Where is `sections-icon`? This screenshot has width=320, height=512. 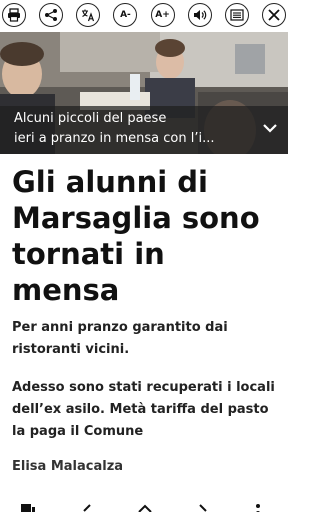
sections-icon is located at coordinates (28, 507).